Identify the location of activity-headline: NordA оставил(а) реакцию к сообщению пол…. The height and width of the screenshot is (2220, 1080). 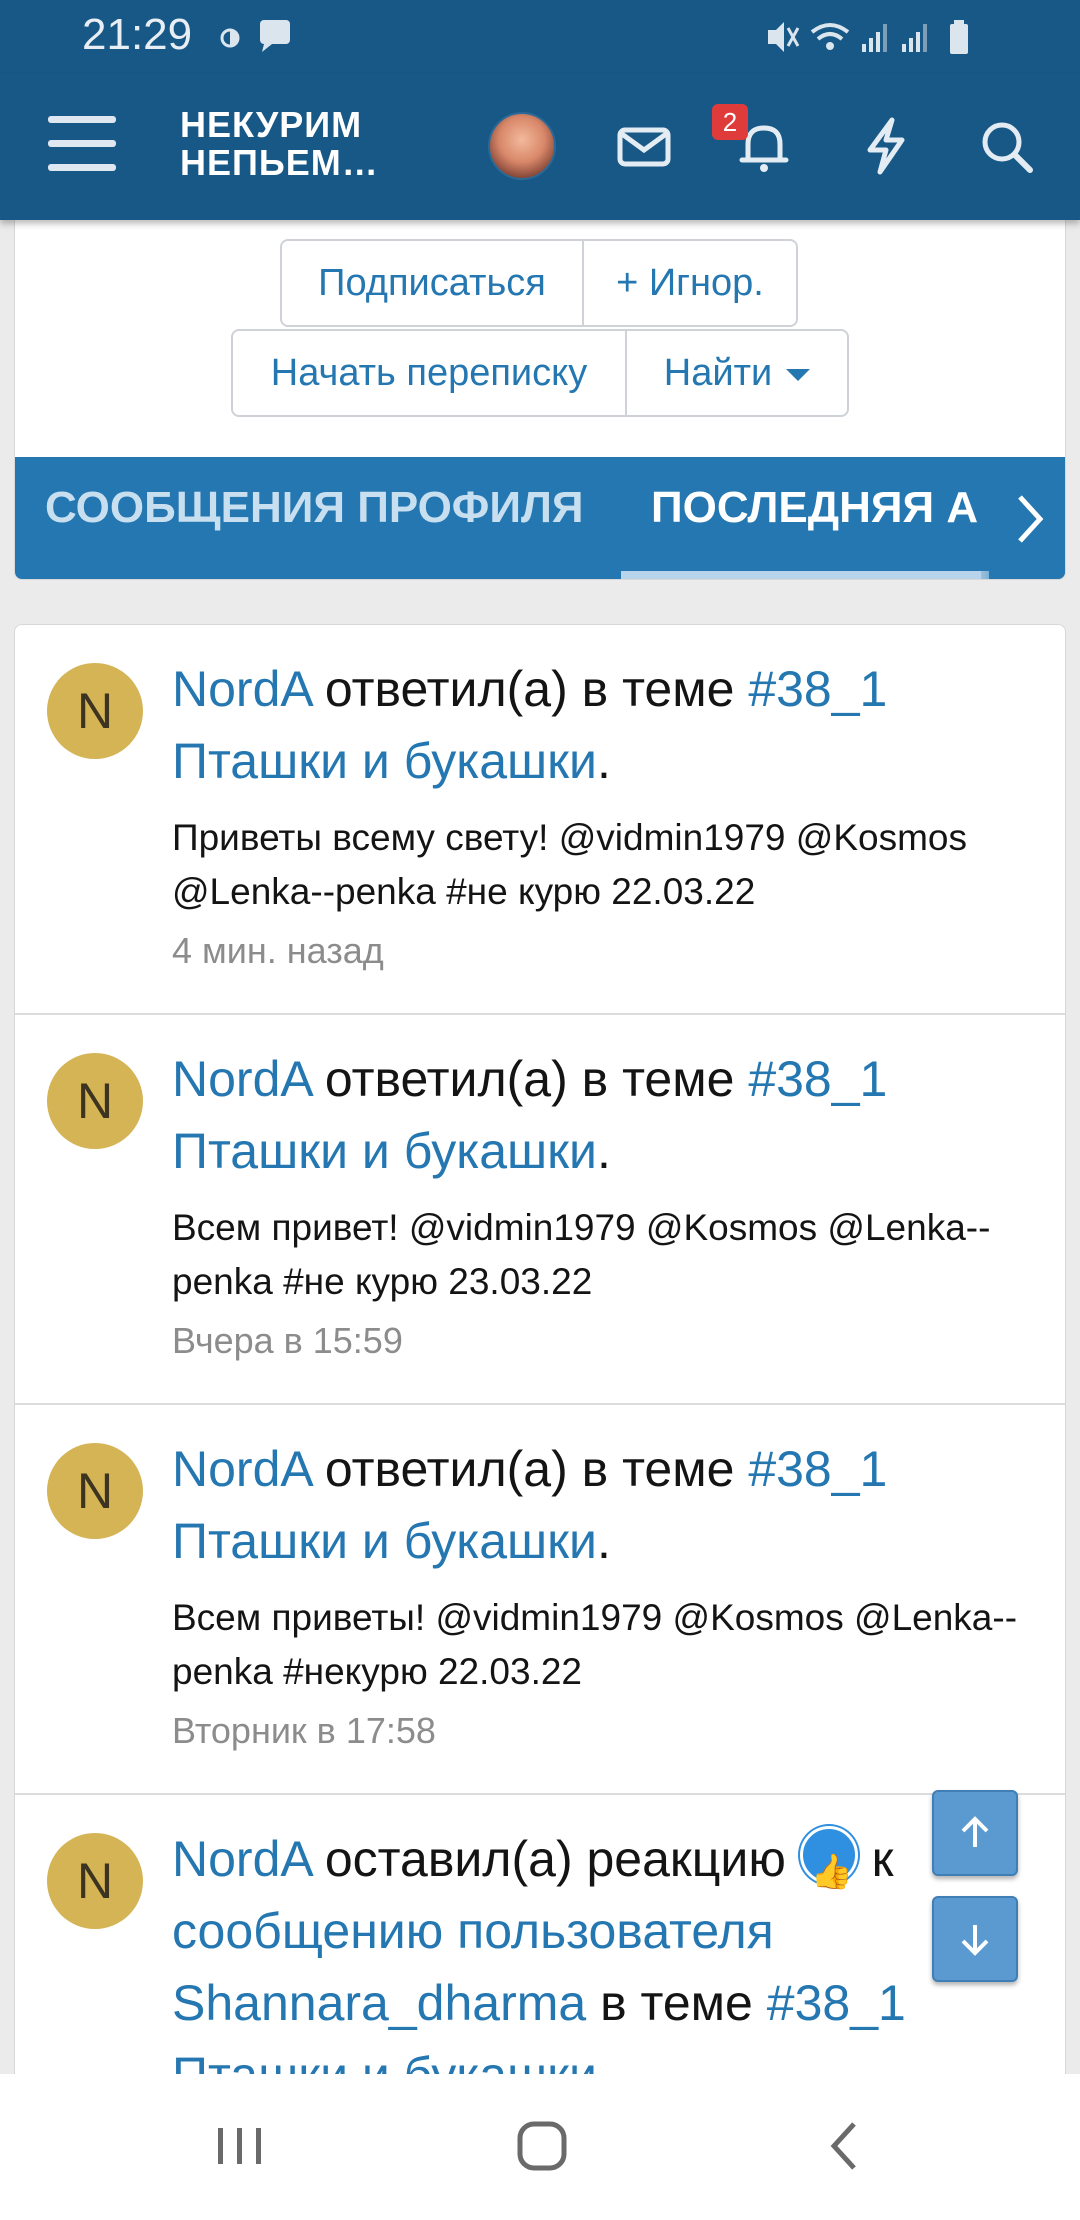
(612, 1948).